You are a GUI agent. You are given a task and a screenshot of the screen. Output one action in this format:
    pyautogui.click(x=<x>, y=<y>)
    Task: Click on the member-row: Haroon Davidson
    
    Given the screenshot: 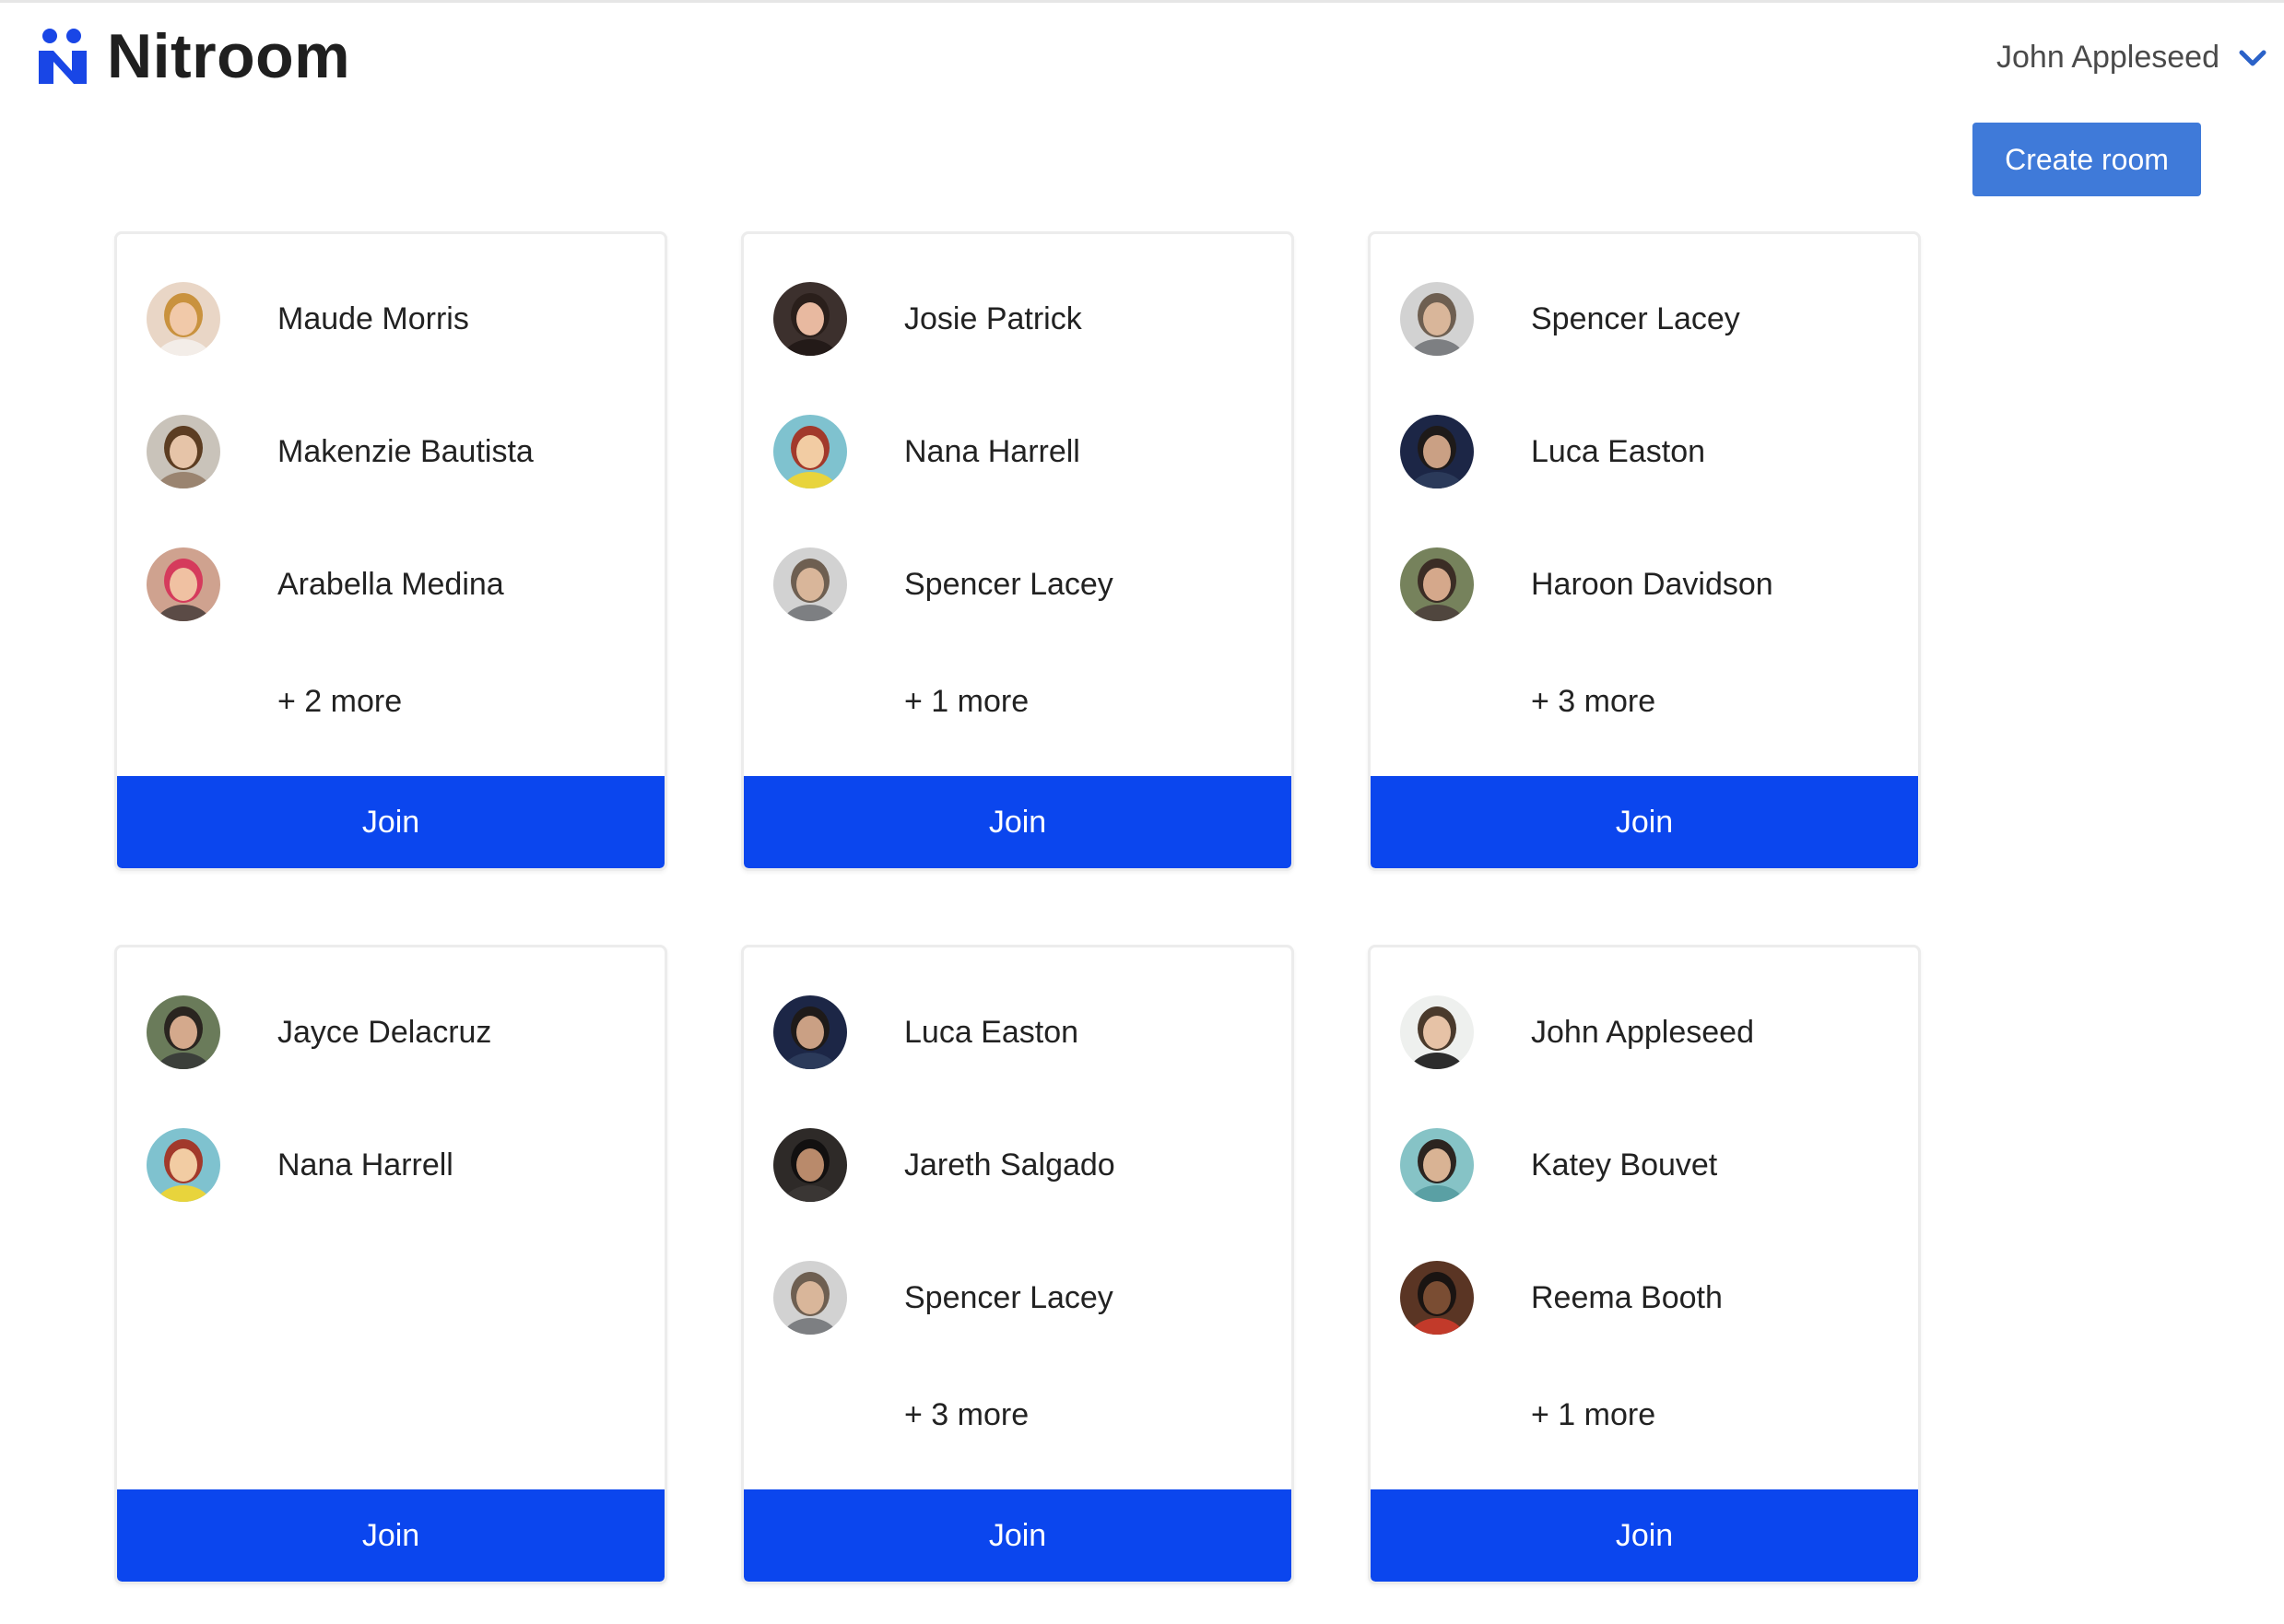 What is the action you would take?
    pyautogui.click(x=1586, y=584)
    